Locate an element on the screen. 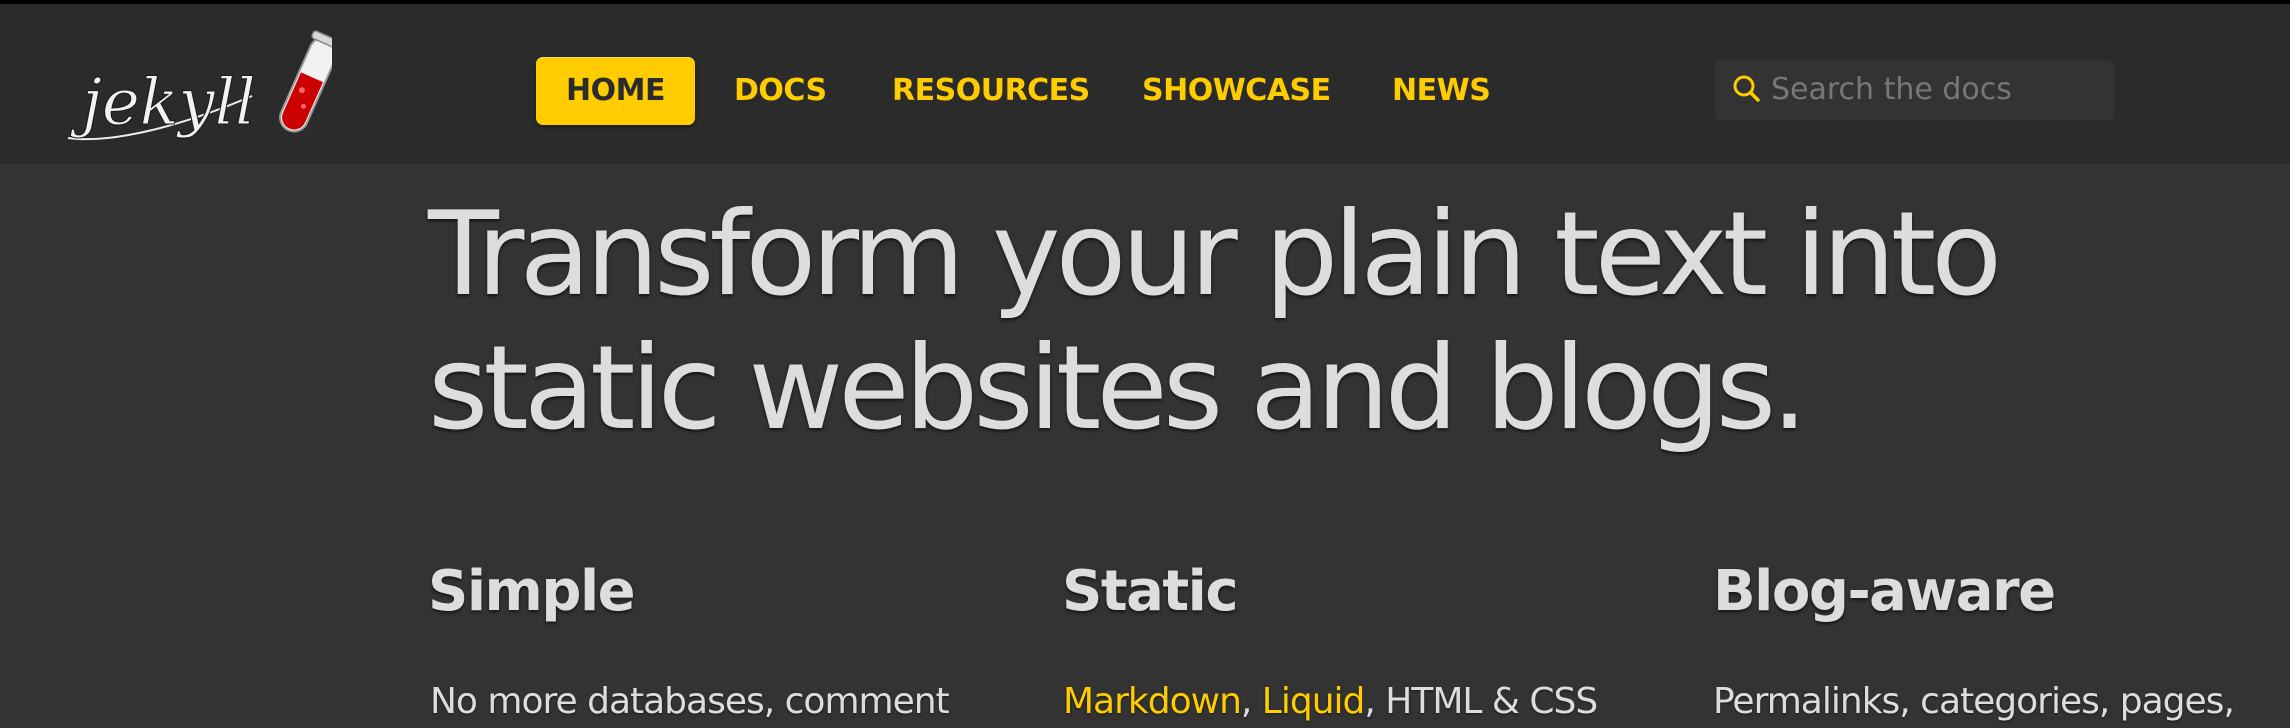 Image resolution: width=2290 pixels, height=728 pixels. hero-title-line1: Transform your plain text into is located at coordinates (1215, 254).